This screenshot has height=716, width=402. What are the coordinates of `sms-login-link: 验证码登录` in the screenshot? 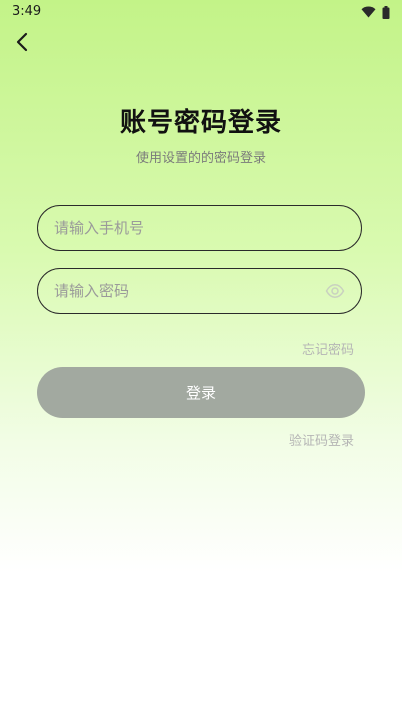 It's located at (321, 439).